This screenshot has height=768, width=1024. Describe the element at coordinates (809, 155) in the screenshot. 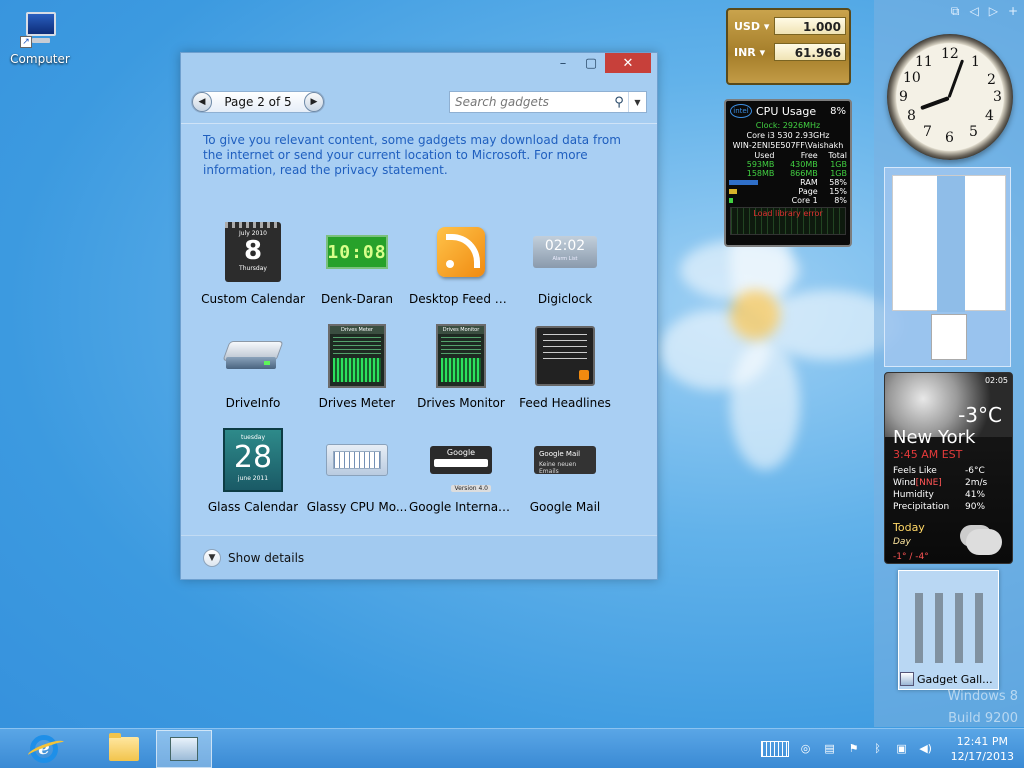

I see `mem-header: Free` at that location.